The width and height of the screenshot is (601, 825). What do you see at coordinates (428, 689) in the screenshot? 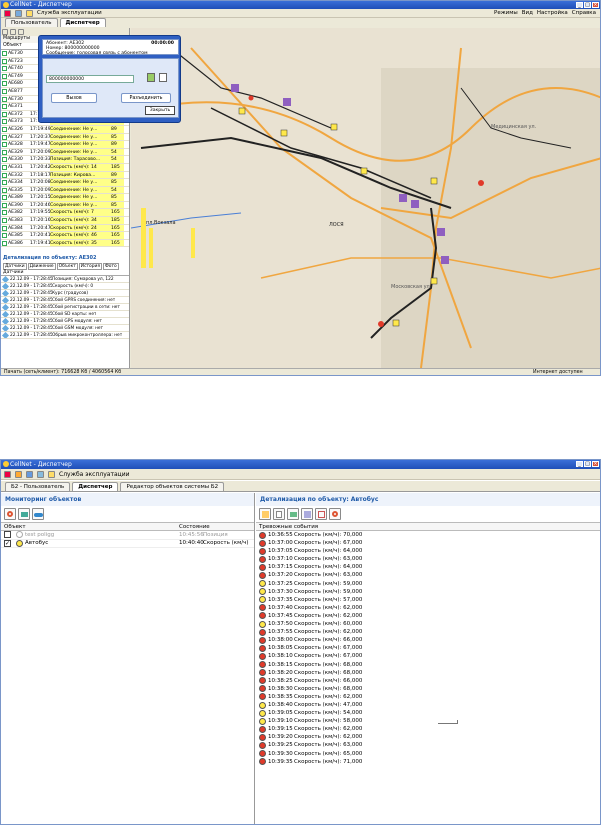
I see `alarm-event-row: 10:38:30 Скорость (км/ч): 68,000` at bounding box center [428, 689].